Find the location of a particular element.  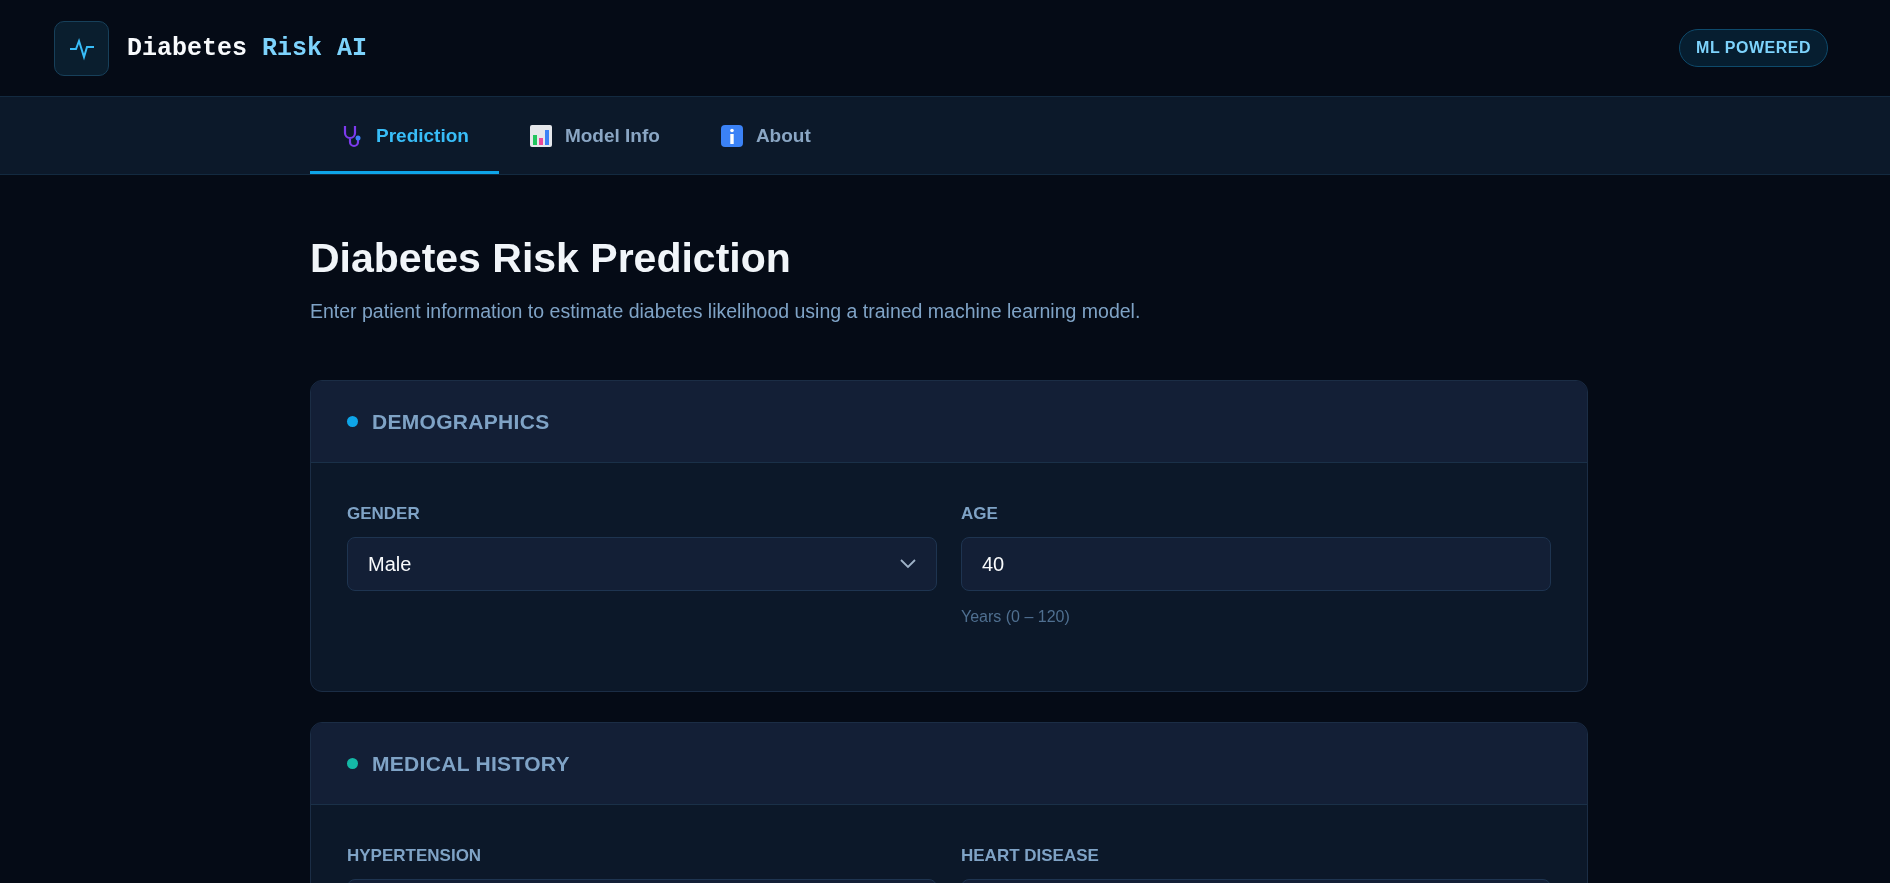

nav-tab: Prediction is located at coordinates (404, 135).